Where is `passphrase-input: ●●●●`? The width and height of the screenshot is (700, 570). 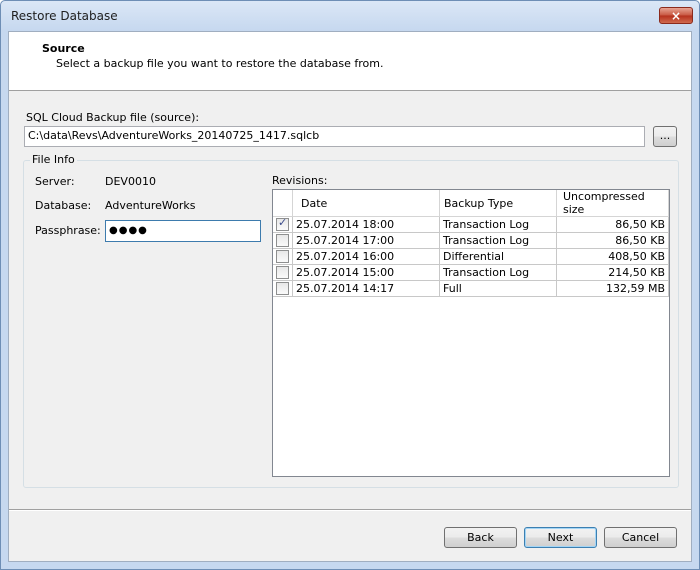 passphrase-input: ●●●● is located at coordinates (183, 231).